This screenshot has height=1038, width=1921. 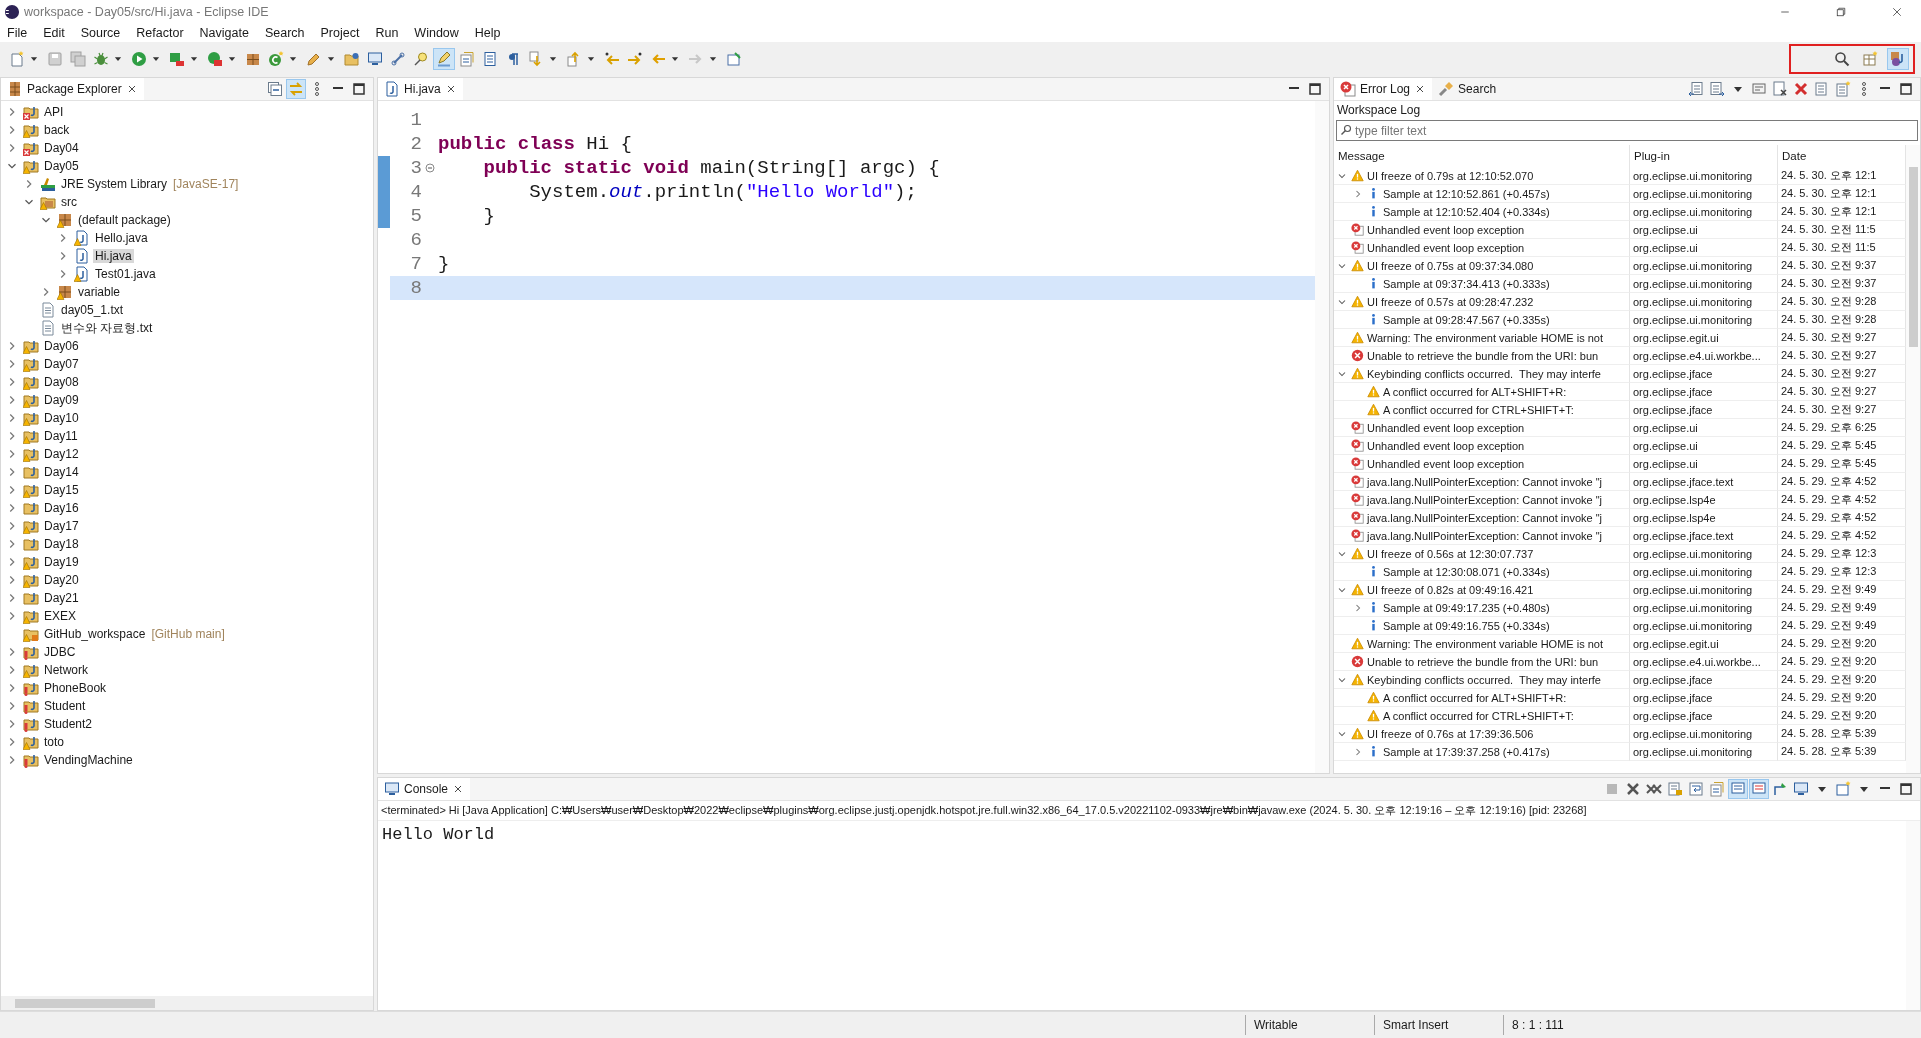 I want to click on tree-item: (default package), so click(x=124, y=220).